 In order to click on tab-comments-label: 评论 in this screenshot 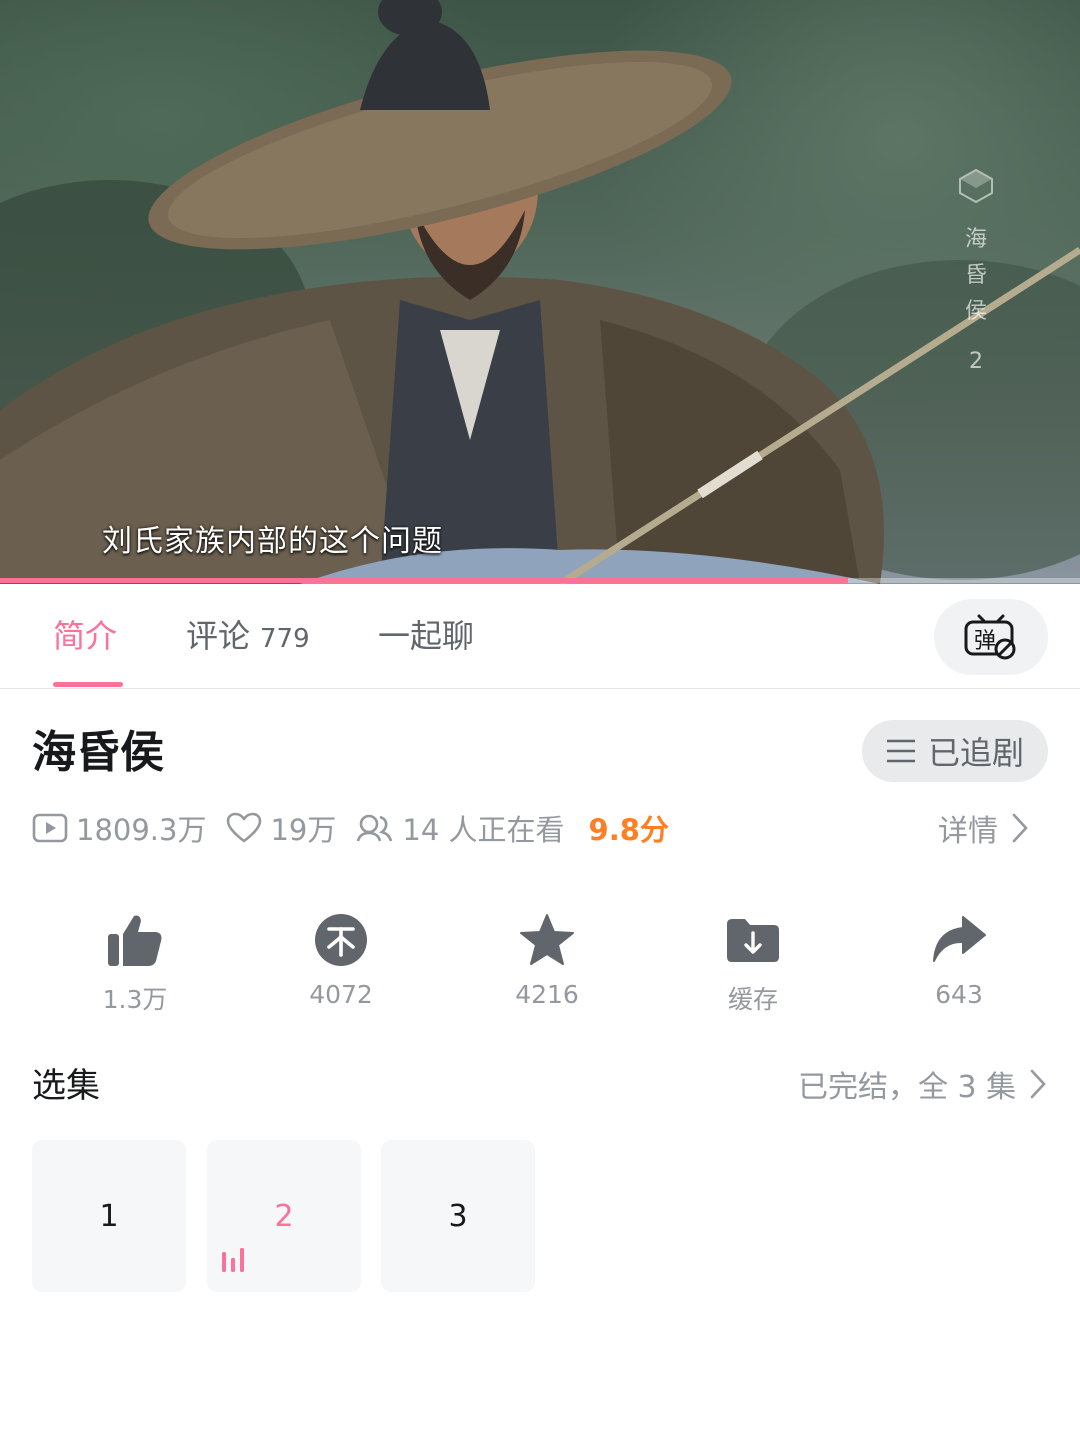, I will do `click(218, 636)`.